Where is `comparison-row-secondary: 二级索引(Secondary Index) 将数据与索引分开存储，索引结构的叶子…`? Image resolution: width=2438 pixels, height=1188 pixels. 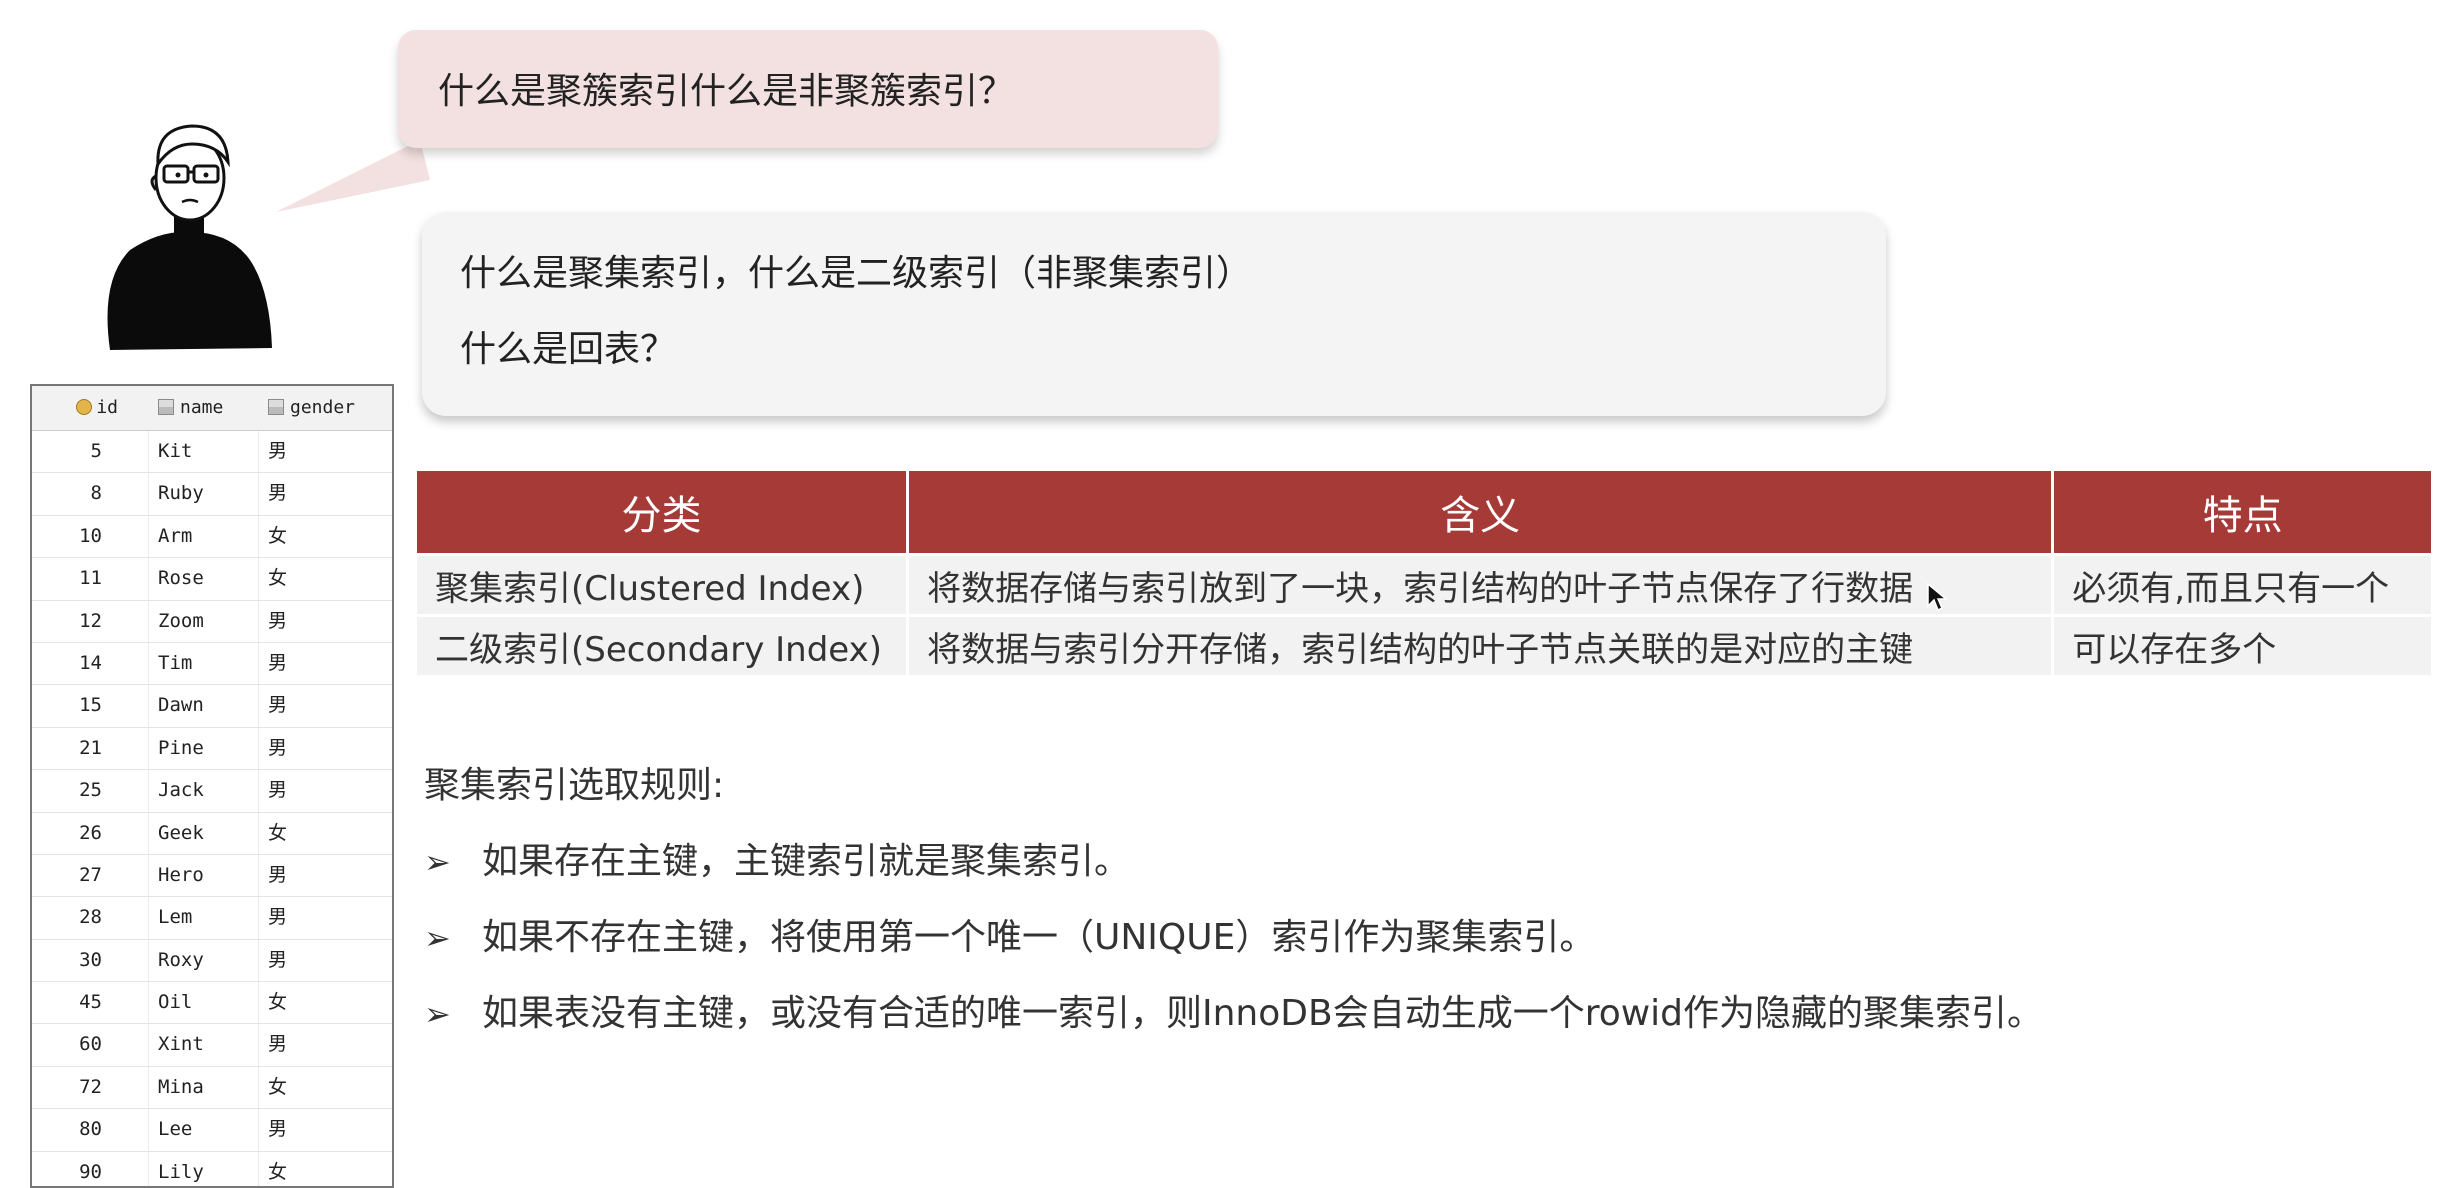
comparison-row-secondary: 二级索引(Secondary Index) 将数据与索引分开存储，索引结构的叶子… is located at coordinates (1424, 646).